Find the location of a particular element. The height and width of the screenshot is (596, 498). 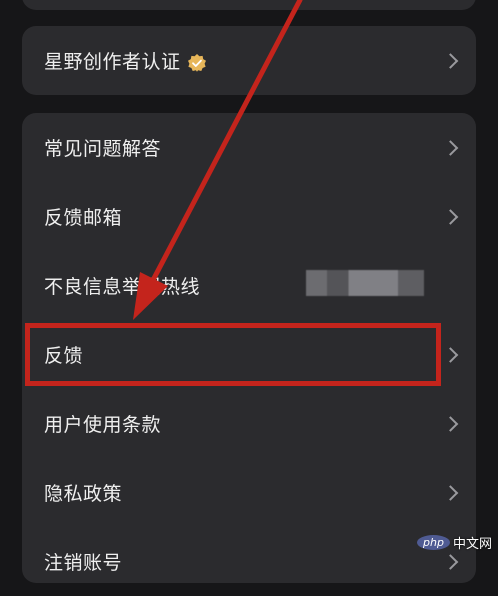

redacted-phone-number is located at coordinates (365, 283).